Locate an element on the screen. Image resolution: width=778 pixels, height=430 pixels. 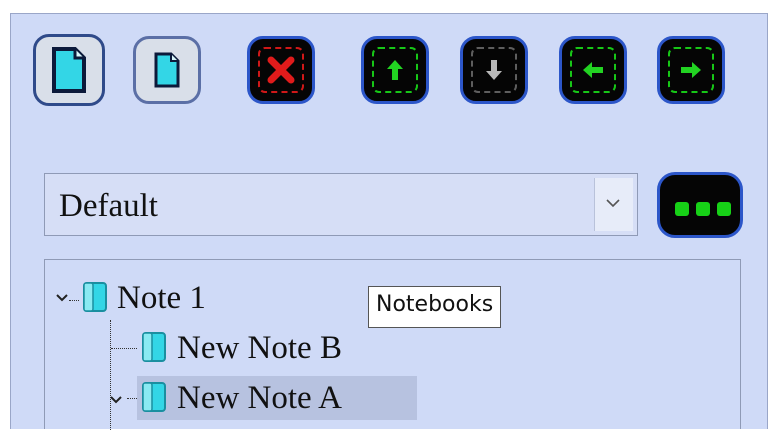
move-down-button is located at coordinates (494, 70).